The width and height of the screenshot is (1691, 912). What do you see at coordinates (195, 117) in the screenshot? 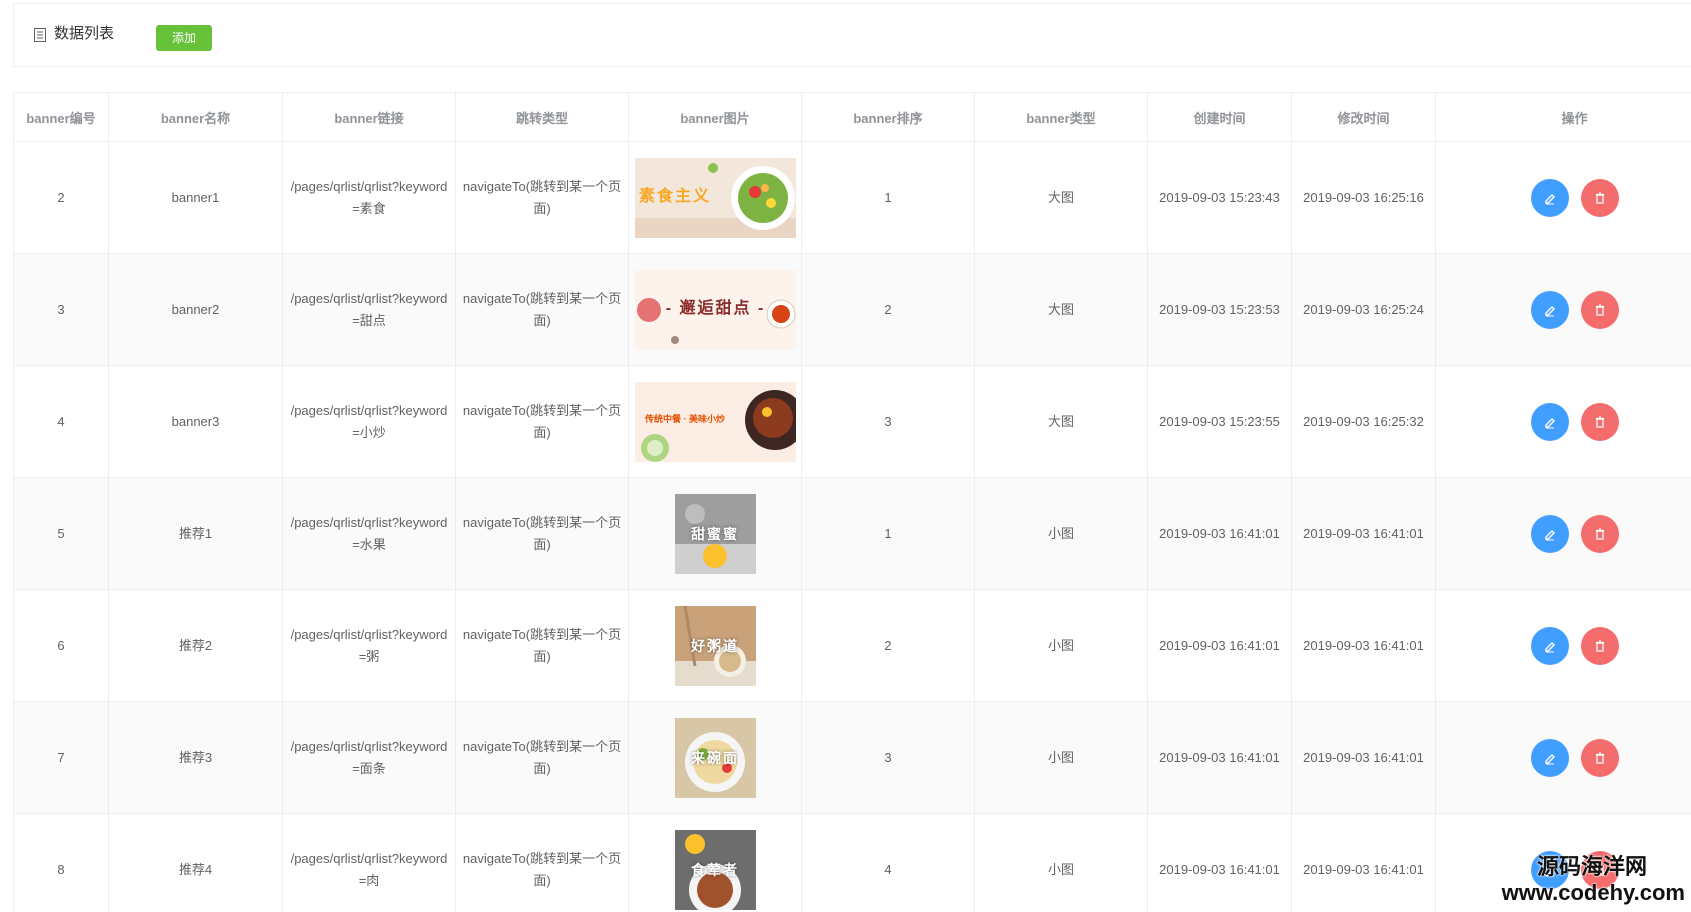
I see `column-header: banner名称` at bounding box center [195, 117].